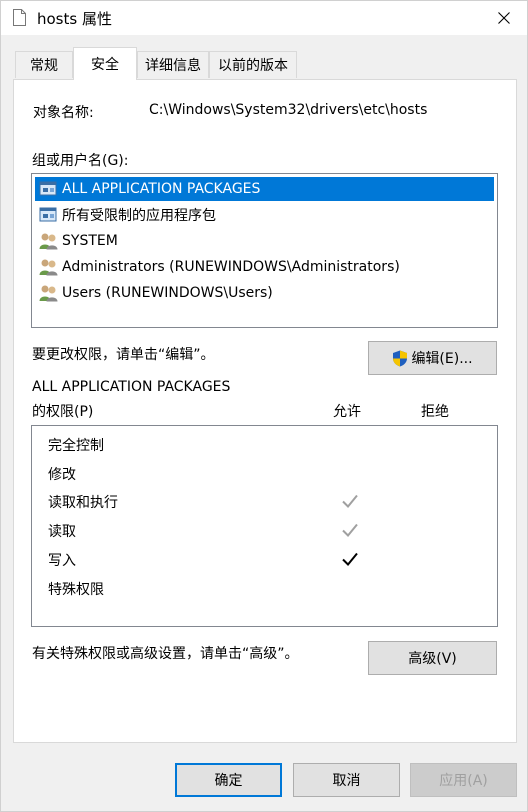  Describe the element at coordinates (131, 387) in the screenshot. I see `permissions-title: ALL APPLICATION PACKAGES` at that location.